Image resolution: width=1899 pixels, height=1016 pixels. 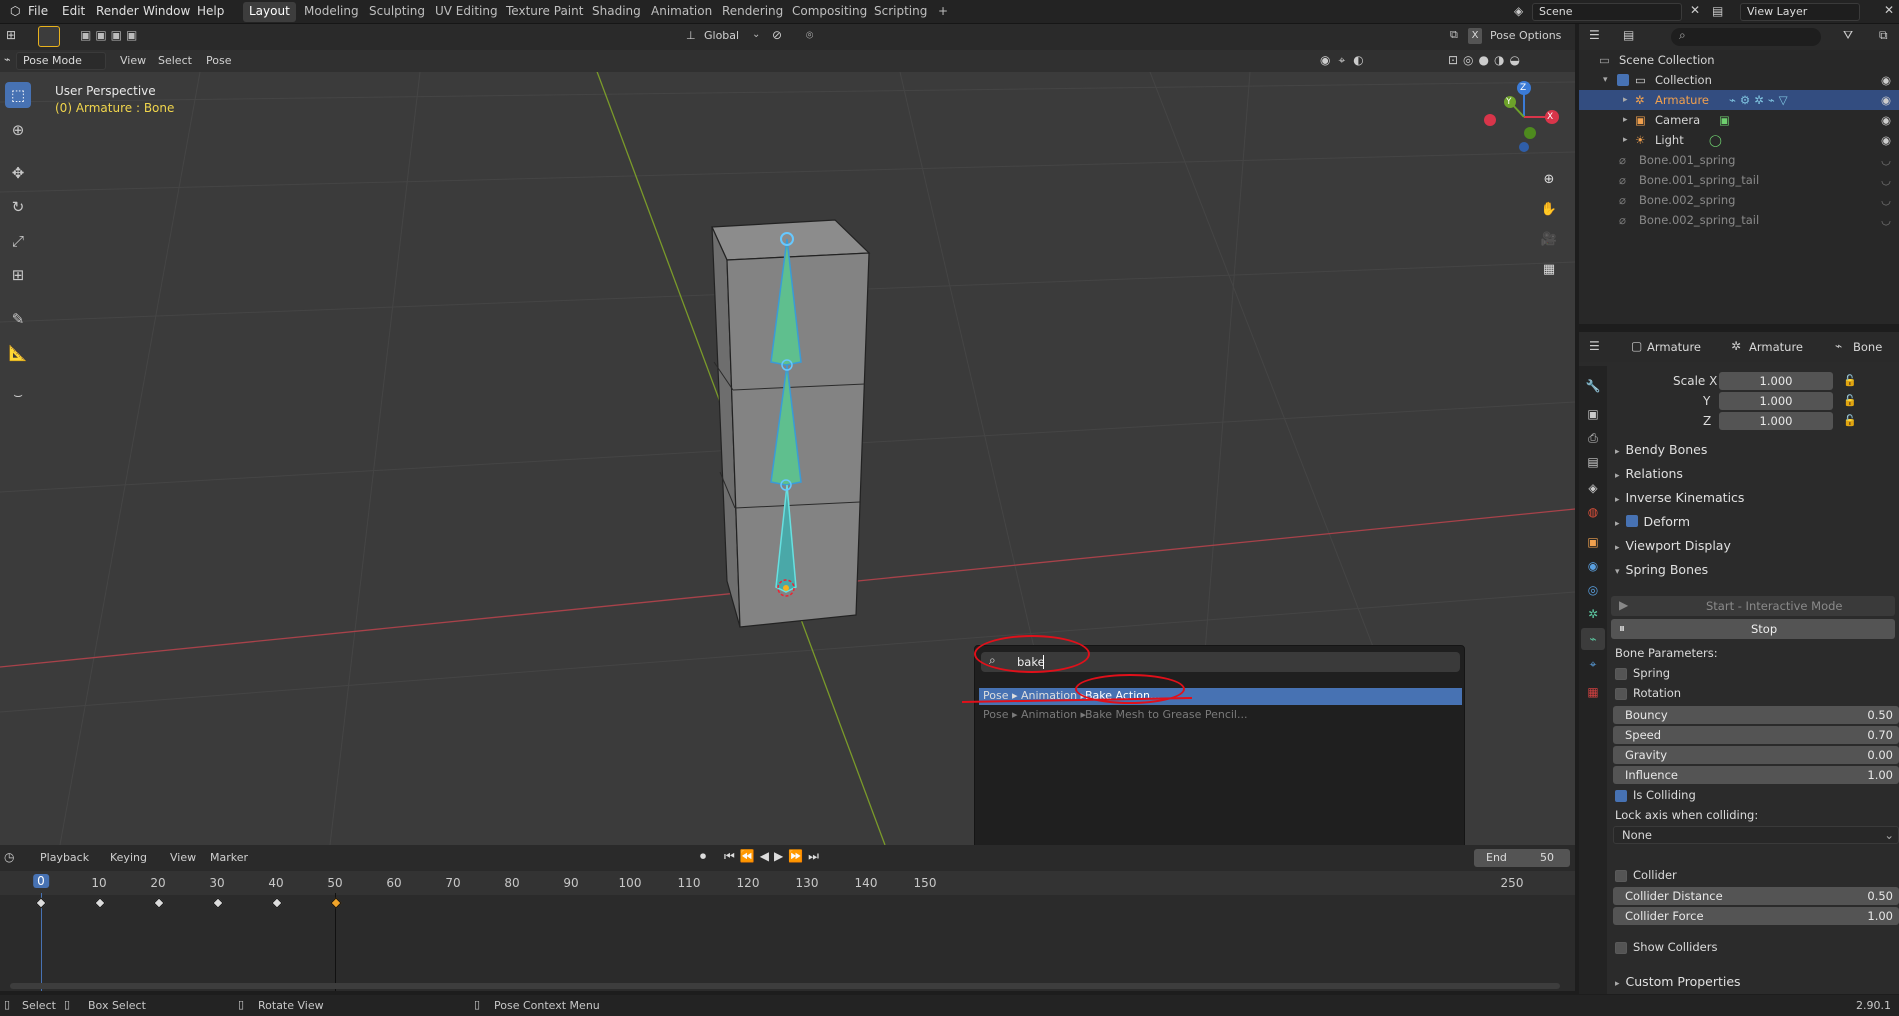 I want to click on breadcrumb-armature: Armature, so click(x=1776, y=347).